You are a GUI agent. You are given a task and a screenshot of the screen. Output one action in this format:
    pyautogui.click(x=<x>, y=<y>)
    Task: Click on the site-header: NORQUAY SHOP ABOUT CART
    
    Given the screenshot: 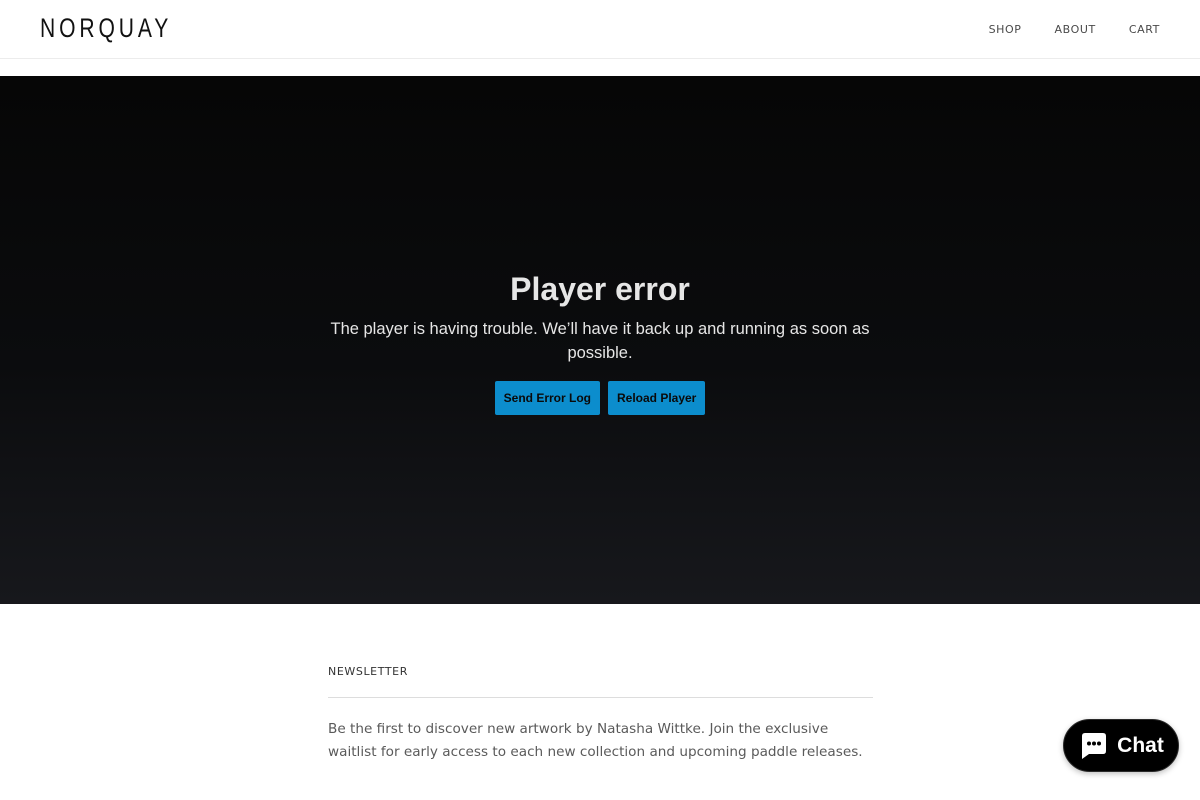 What is the action you would take?
    pyautogui.click(x=600, y=29)
    